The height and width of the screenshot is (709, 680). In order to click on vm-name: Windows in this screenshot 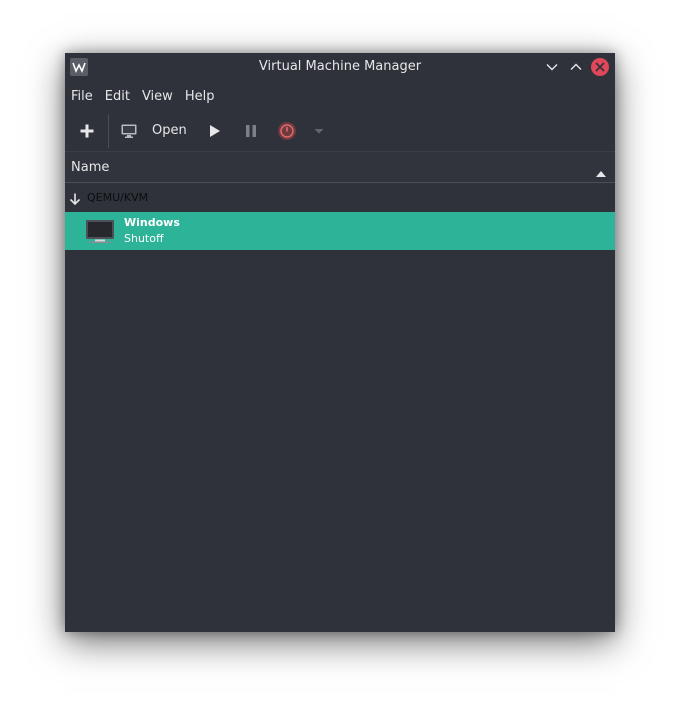, I will do `click(152, 222)`.